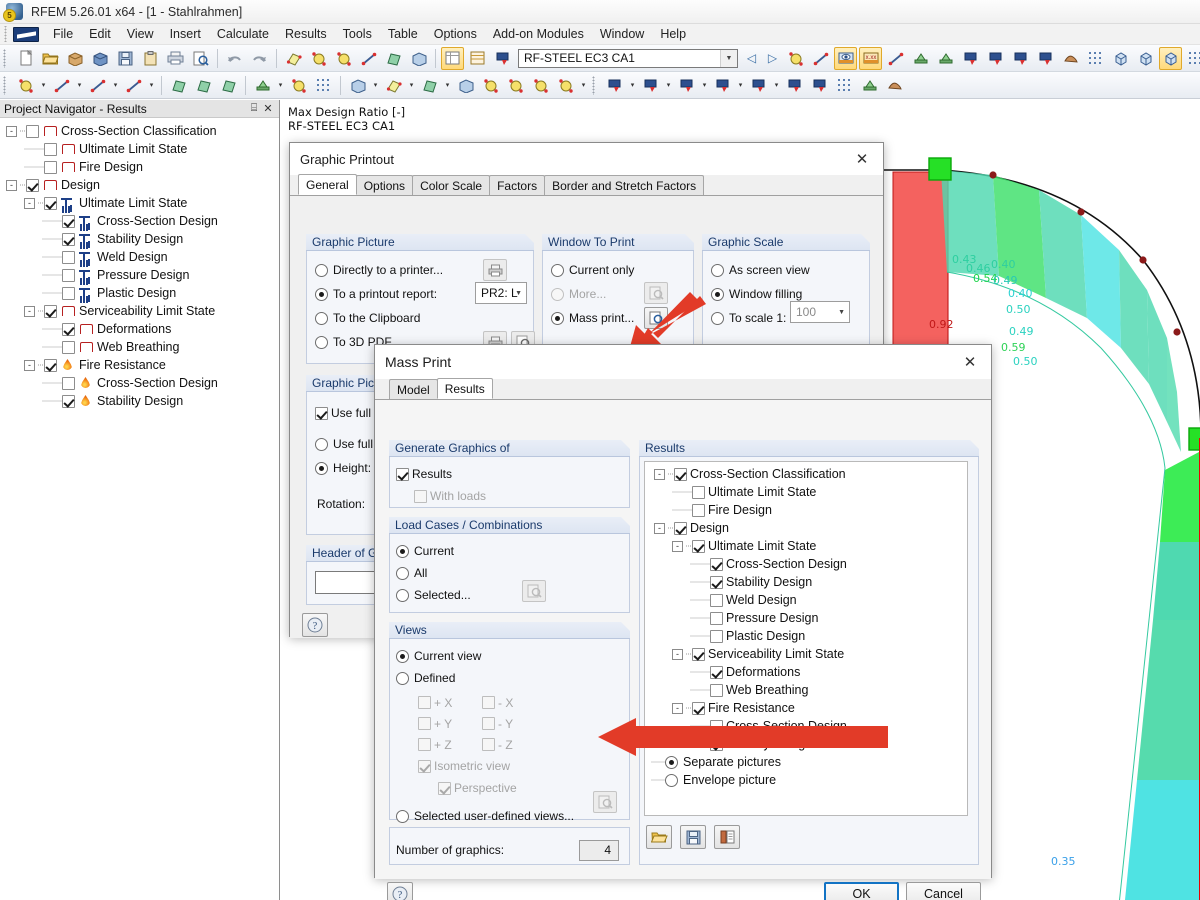  What do you see at coordinates (178, 85) in the screenshot?
I see `new-surface-icon` at bounding box center [178, 85].